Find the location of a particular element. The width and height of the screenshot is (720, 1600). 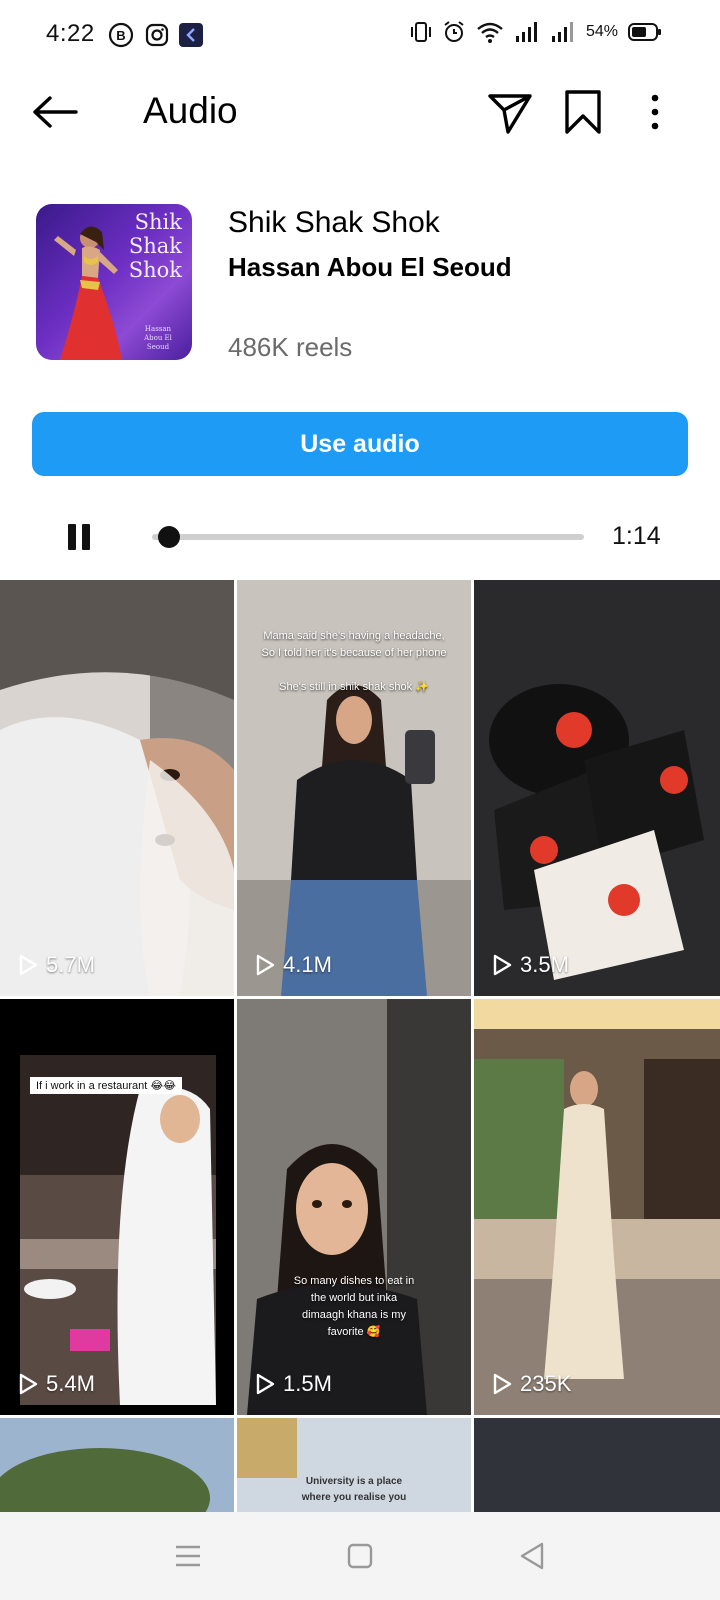

reel-caption: If i work in a restaurant 😂😂 is located at coordinates (106, 1085).